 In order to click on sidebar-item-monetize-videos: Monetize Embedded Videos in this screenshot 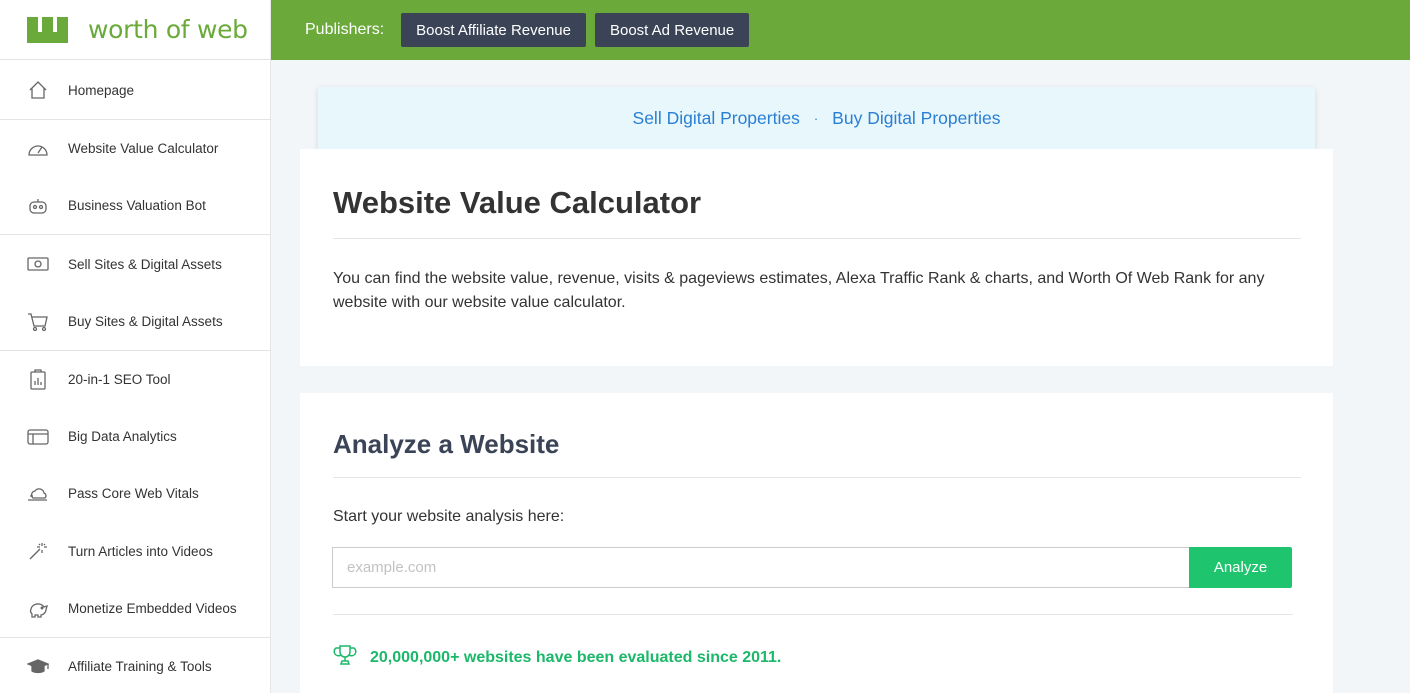, I will do `click(135, 608)`.